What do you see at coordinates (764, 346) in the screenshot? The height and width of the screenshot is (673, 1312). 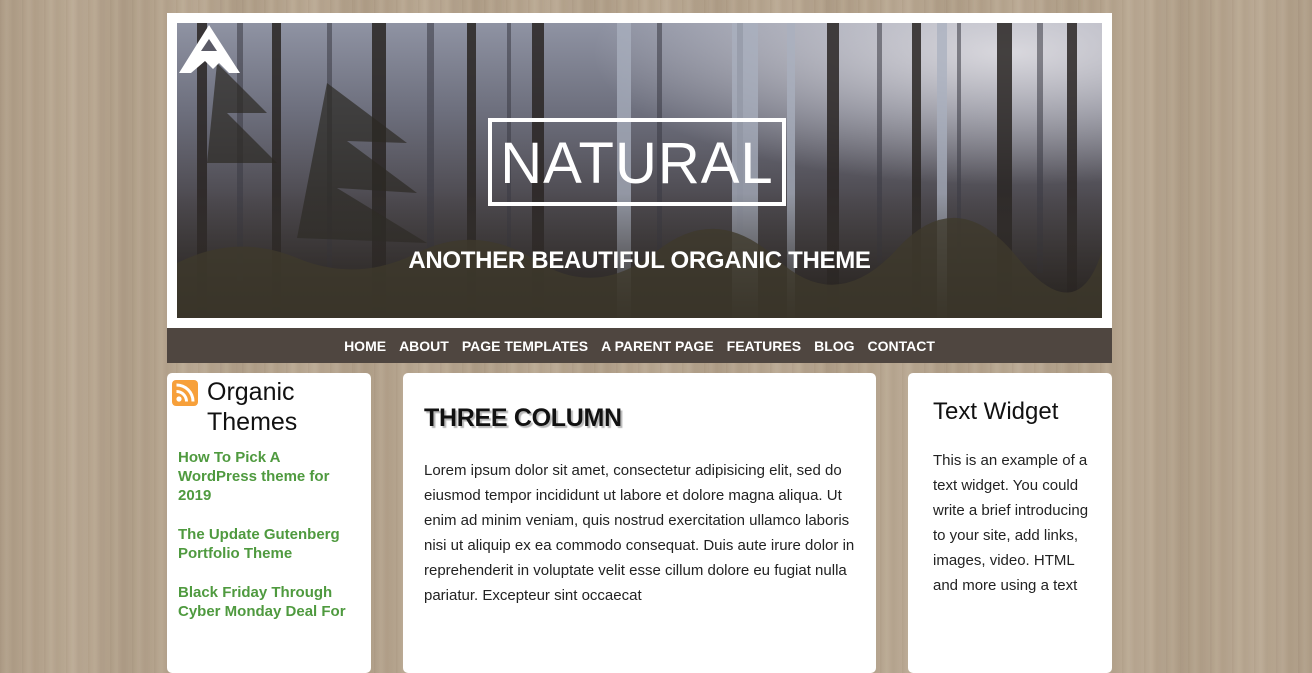 I see `nav-item-features: FEATURES` at bounding box center [764, 346].